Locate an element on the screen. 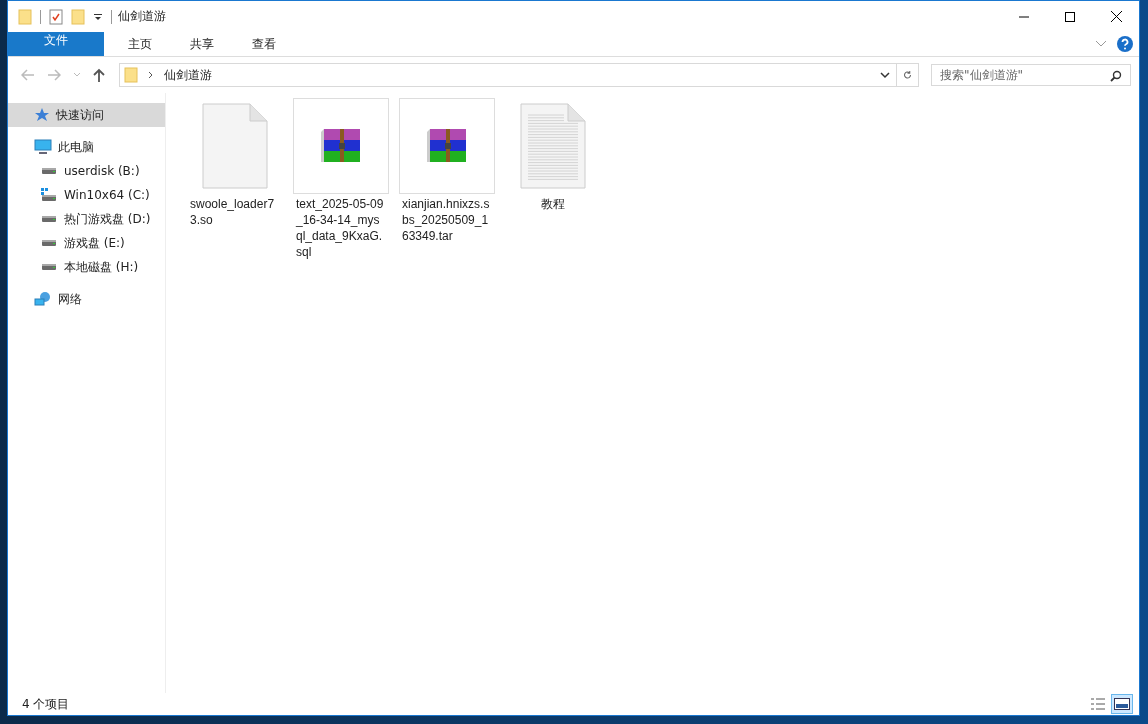 Image resolution: width=1148 pixels, height=724 pixels. breadcrumb: 仙剑道游 is located at coordinates (188, 75).